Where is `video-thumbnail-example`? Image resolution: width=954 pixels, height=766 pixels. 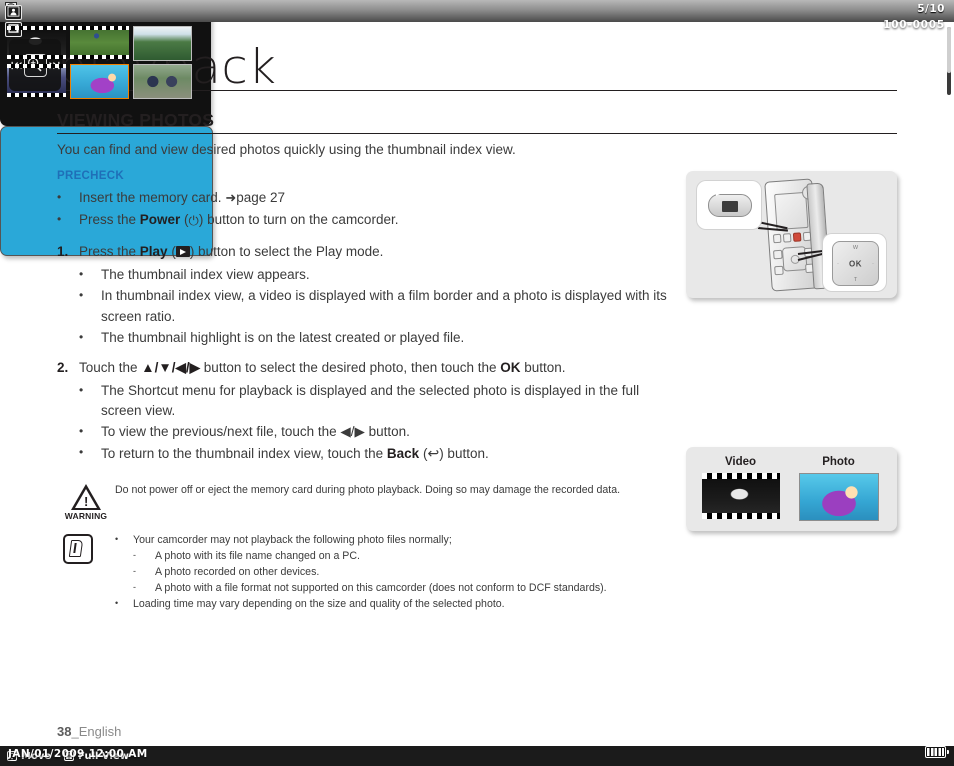 video-thumbnail-example is located at coordinates (740, 496).